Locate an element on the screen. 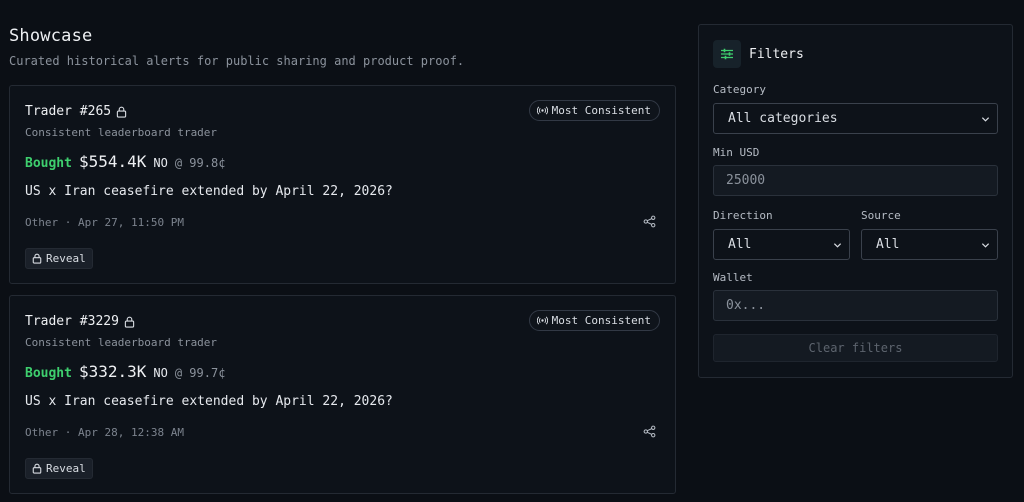 This screenshot has height=502, width=1024. trader-row: Trader #265 is located at coordinates (76, 111).